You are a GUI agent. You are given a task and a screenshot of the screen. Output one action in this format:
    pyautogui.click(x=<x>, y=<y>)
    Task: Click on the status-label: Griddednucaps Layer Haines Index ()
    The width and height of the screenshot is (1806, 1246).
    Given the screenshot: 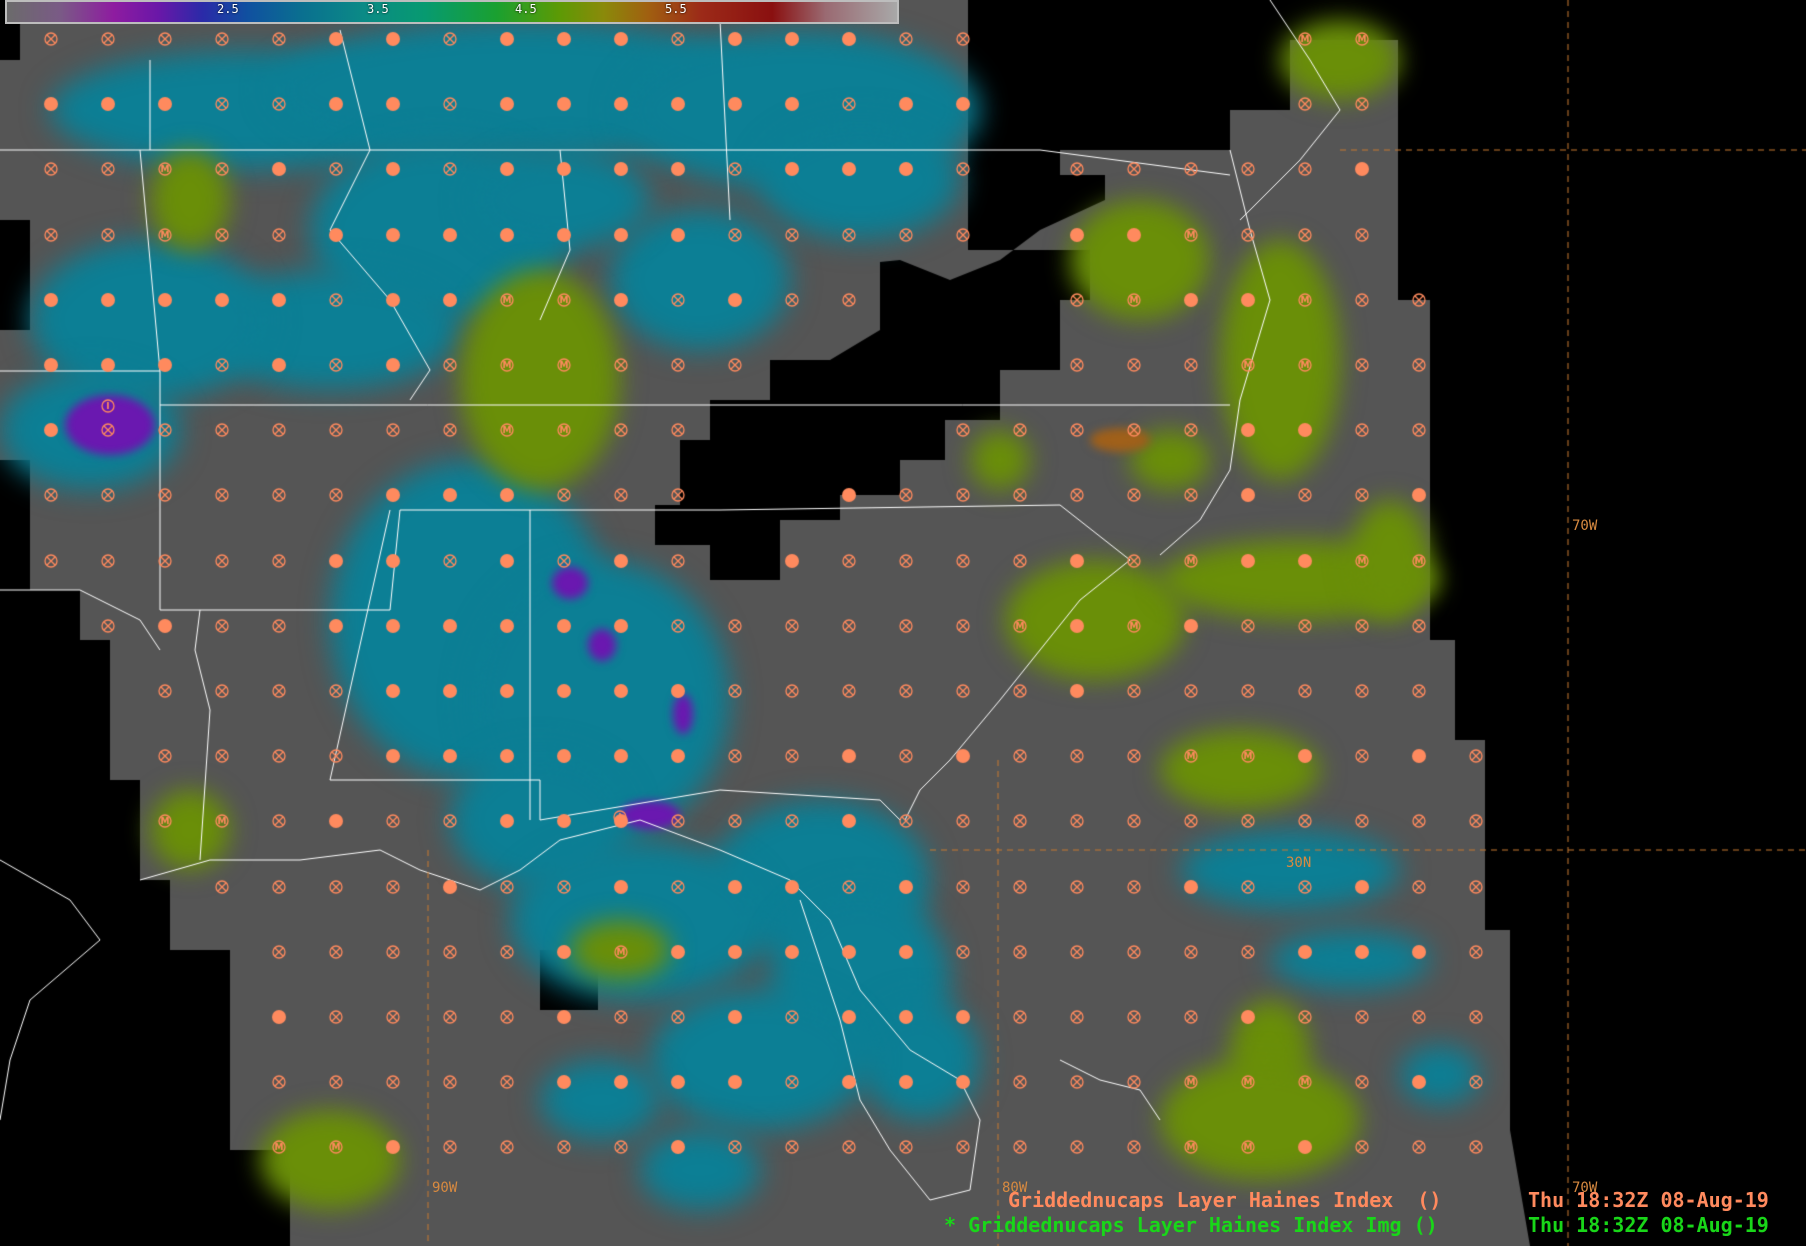 What is the action you would take?
    pyautogui.click(x=1225, y=1200)
    